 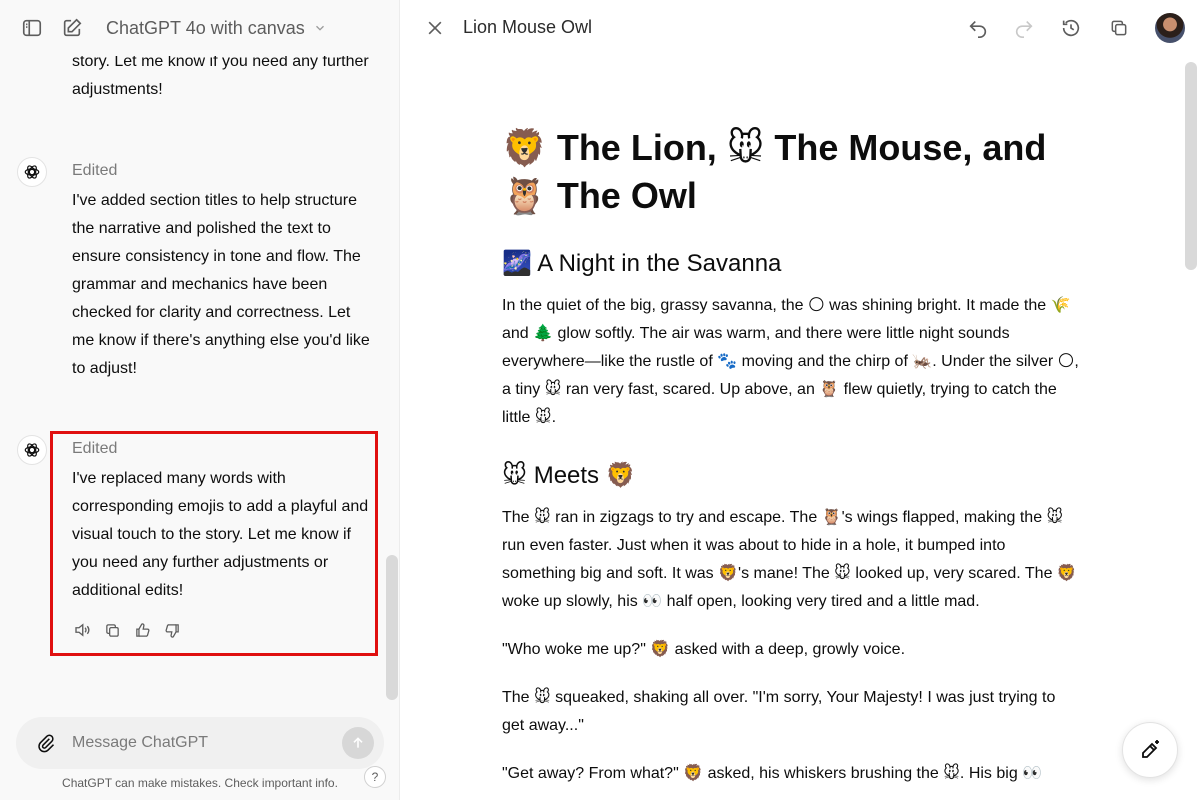 I want to click on undo-icon, so click(x=978, y=28).